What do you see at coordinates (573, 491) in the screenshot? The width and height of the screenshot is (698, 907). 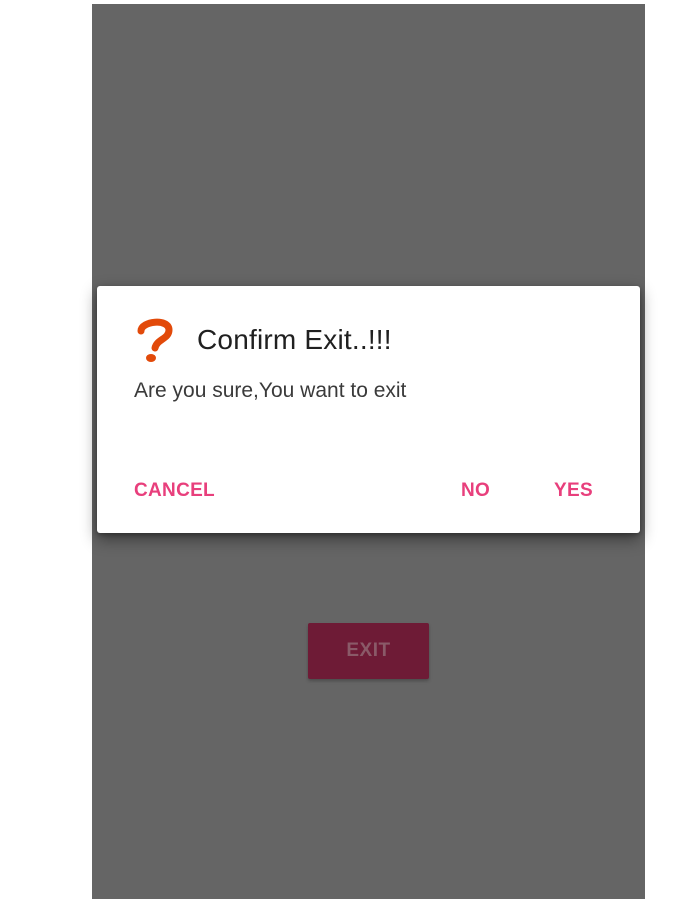 I see `yes-button: YES` at bounding box center [573, 491].